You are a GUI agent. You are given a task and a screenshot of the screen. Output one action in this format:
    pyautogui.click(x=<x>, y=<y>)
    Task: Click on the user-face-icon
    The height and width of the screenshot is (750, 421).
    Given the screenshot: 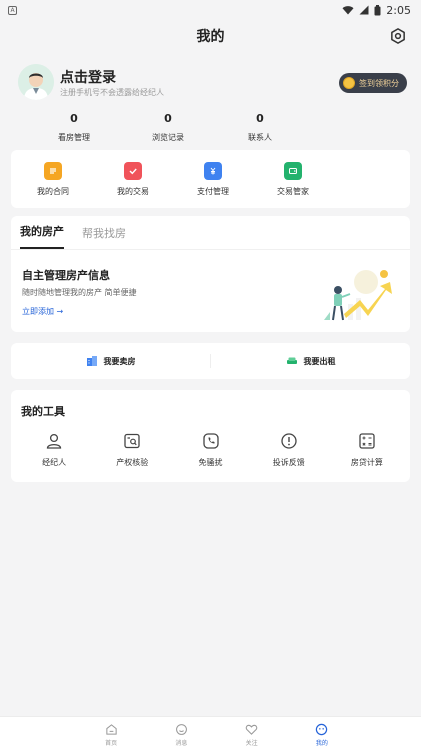 What is the action you would take?
    pyautogui.click(x=322, y=729)
    